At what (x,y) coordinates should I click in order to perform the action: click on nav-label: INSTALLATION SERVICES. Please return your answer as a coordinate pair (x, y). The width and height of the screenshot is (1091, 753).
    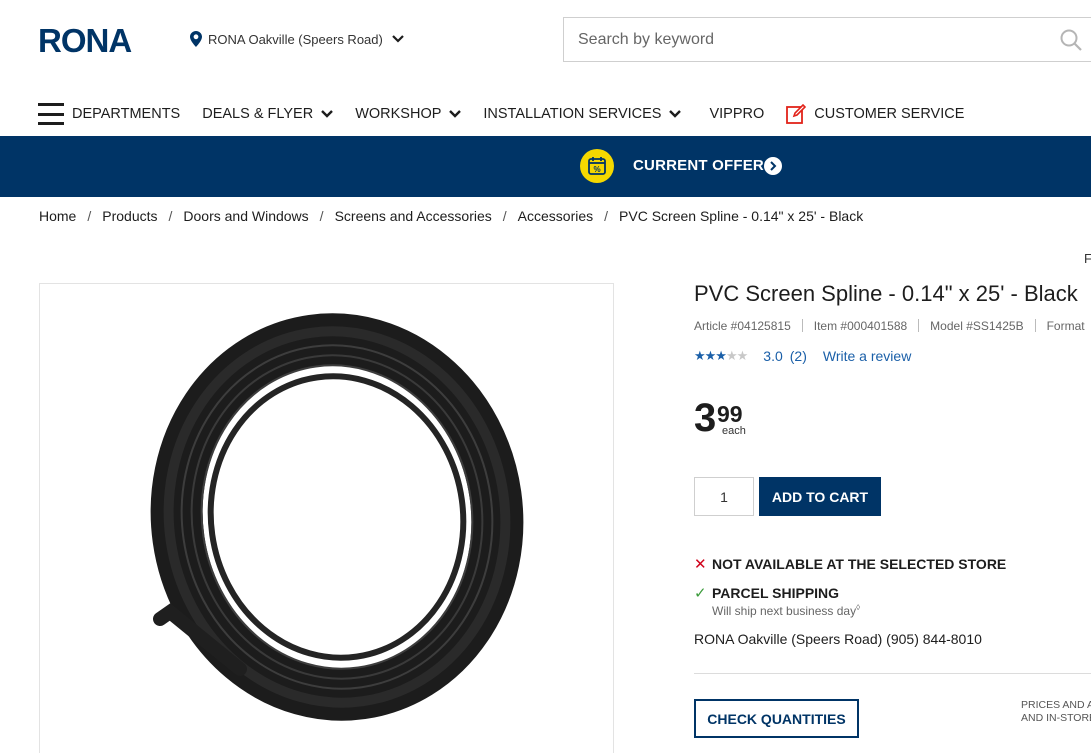
    Looking at the image, I should click on (572, 114).